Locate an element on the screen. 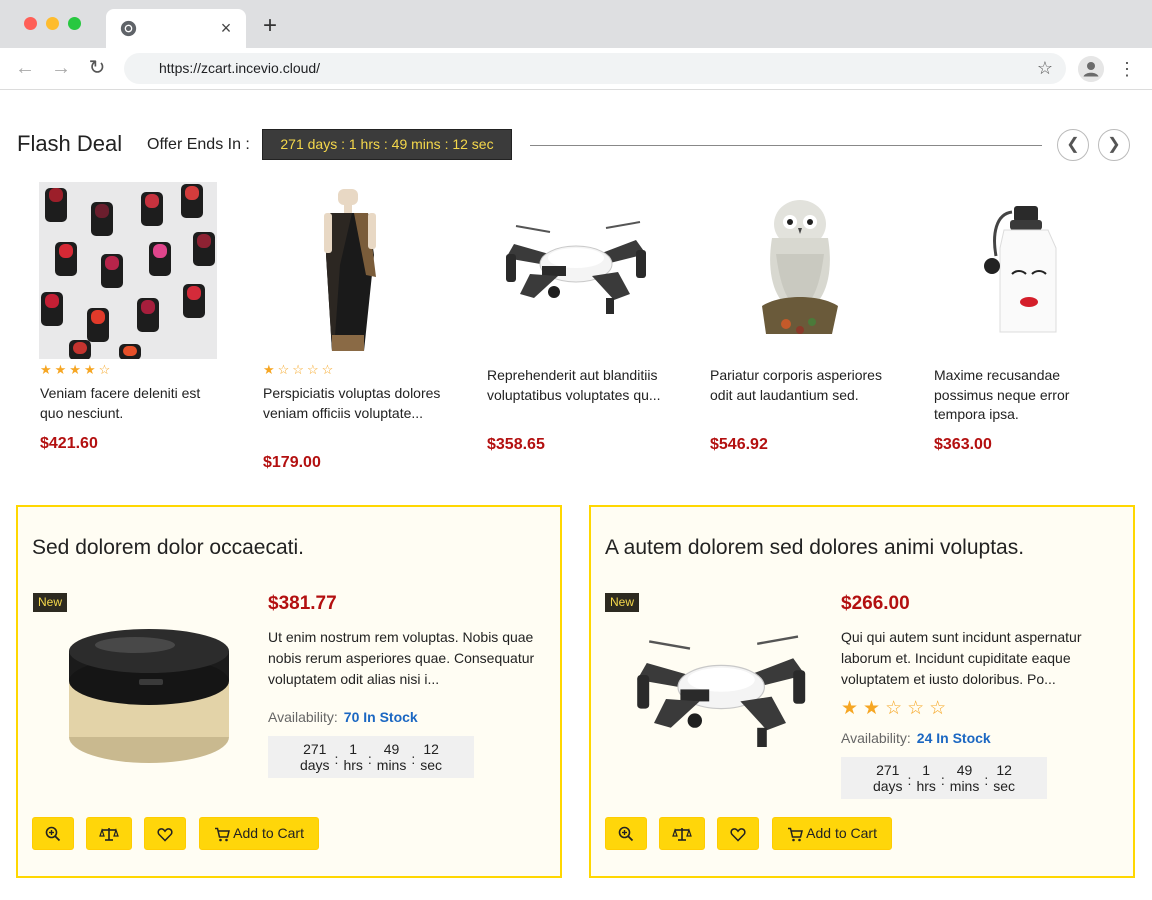 This screenshot has width=1152, height=900. close-window-button is located at coordinates (30, 23).